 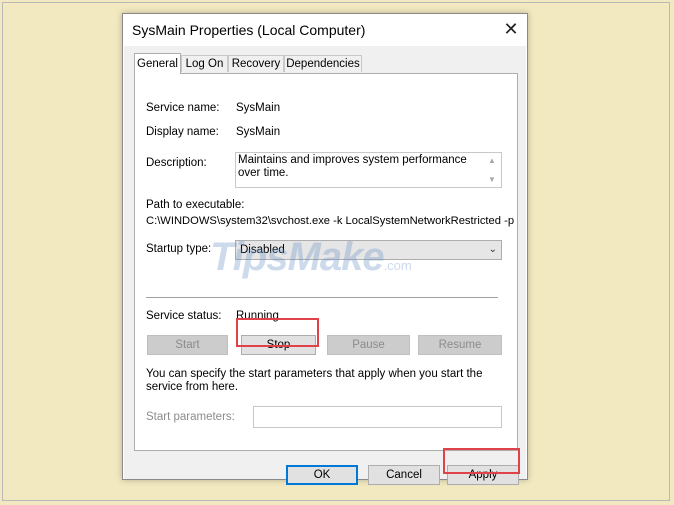 What do you see at coordinates (176, 163) in the screenshot?
I see `description-label: Description:` at bounding box center [176, 163].